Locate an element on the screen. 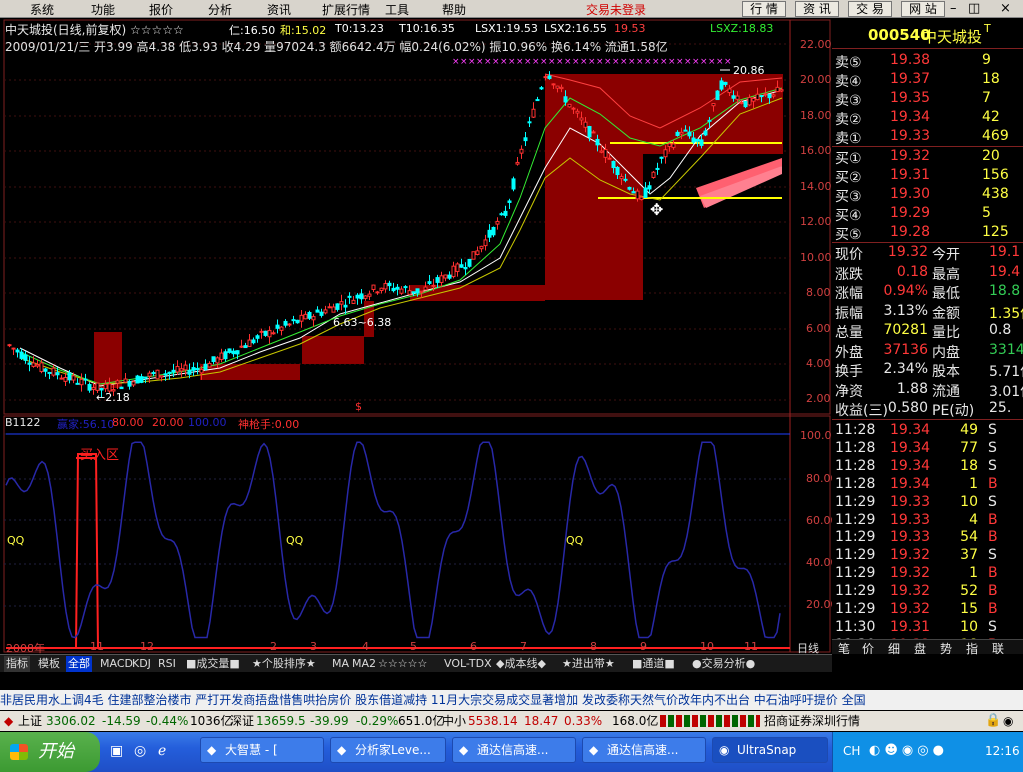 The image size is (1023, 772). detail-tabs: 笔 价 细 盘 势 指 联 is located at coordinates (927, 648).